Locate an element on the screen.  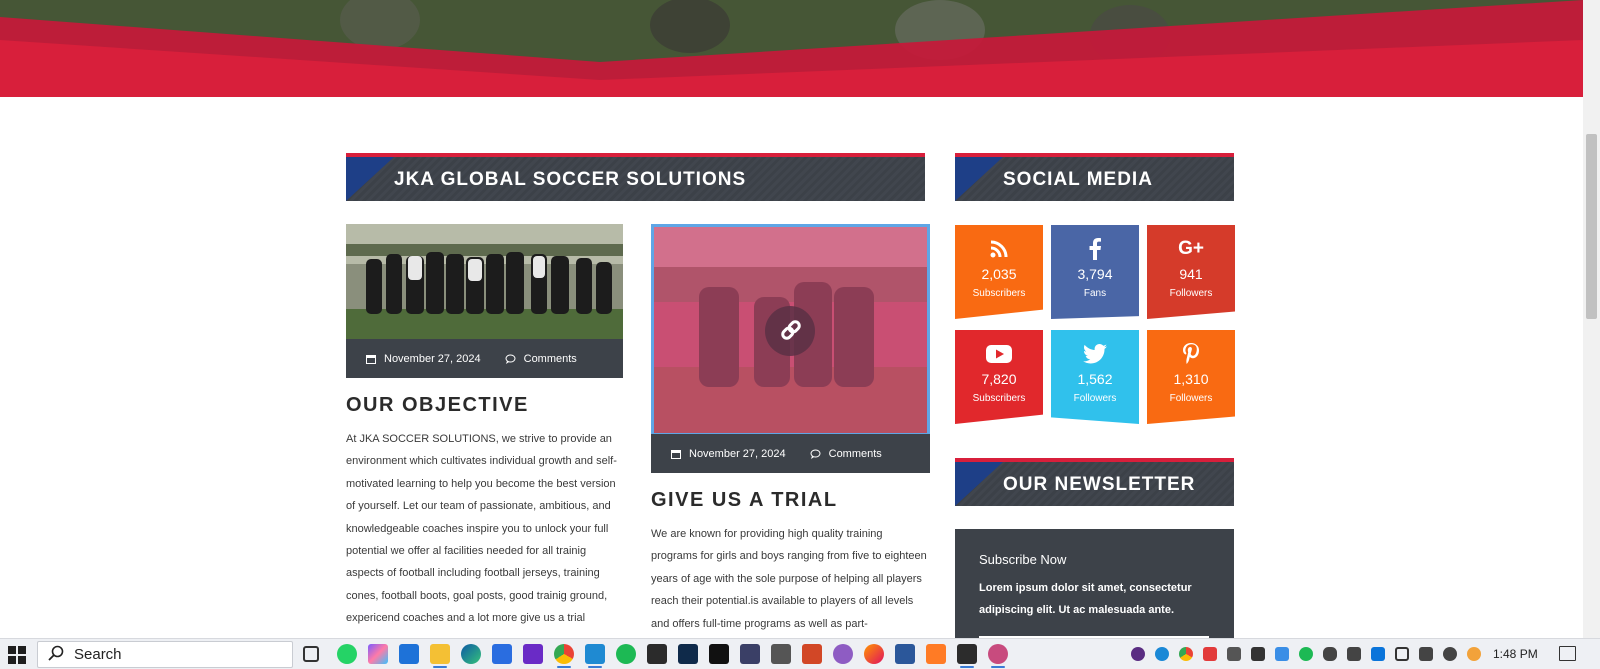
game-icon is located at coordinates (750, 654).